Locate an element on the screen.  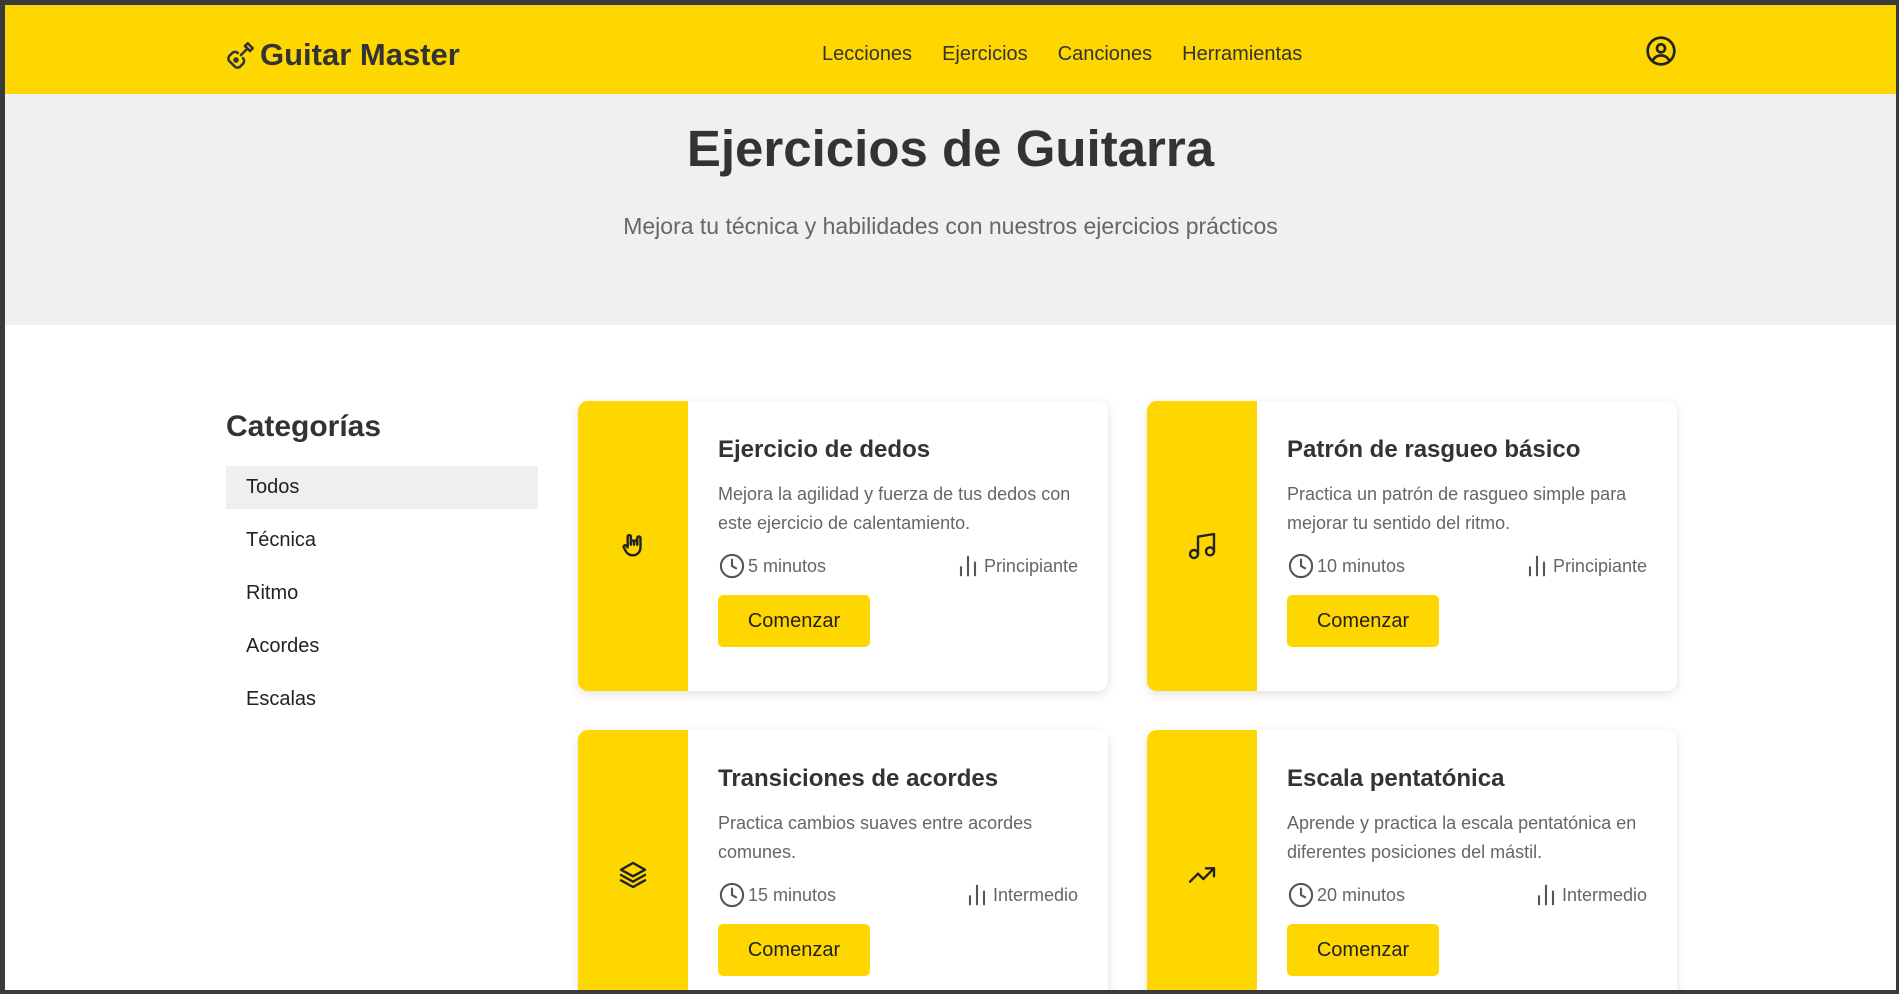
card-meta: 5 minutos Principiante is located at coordinates (898, 566).